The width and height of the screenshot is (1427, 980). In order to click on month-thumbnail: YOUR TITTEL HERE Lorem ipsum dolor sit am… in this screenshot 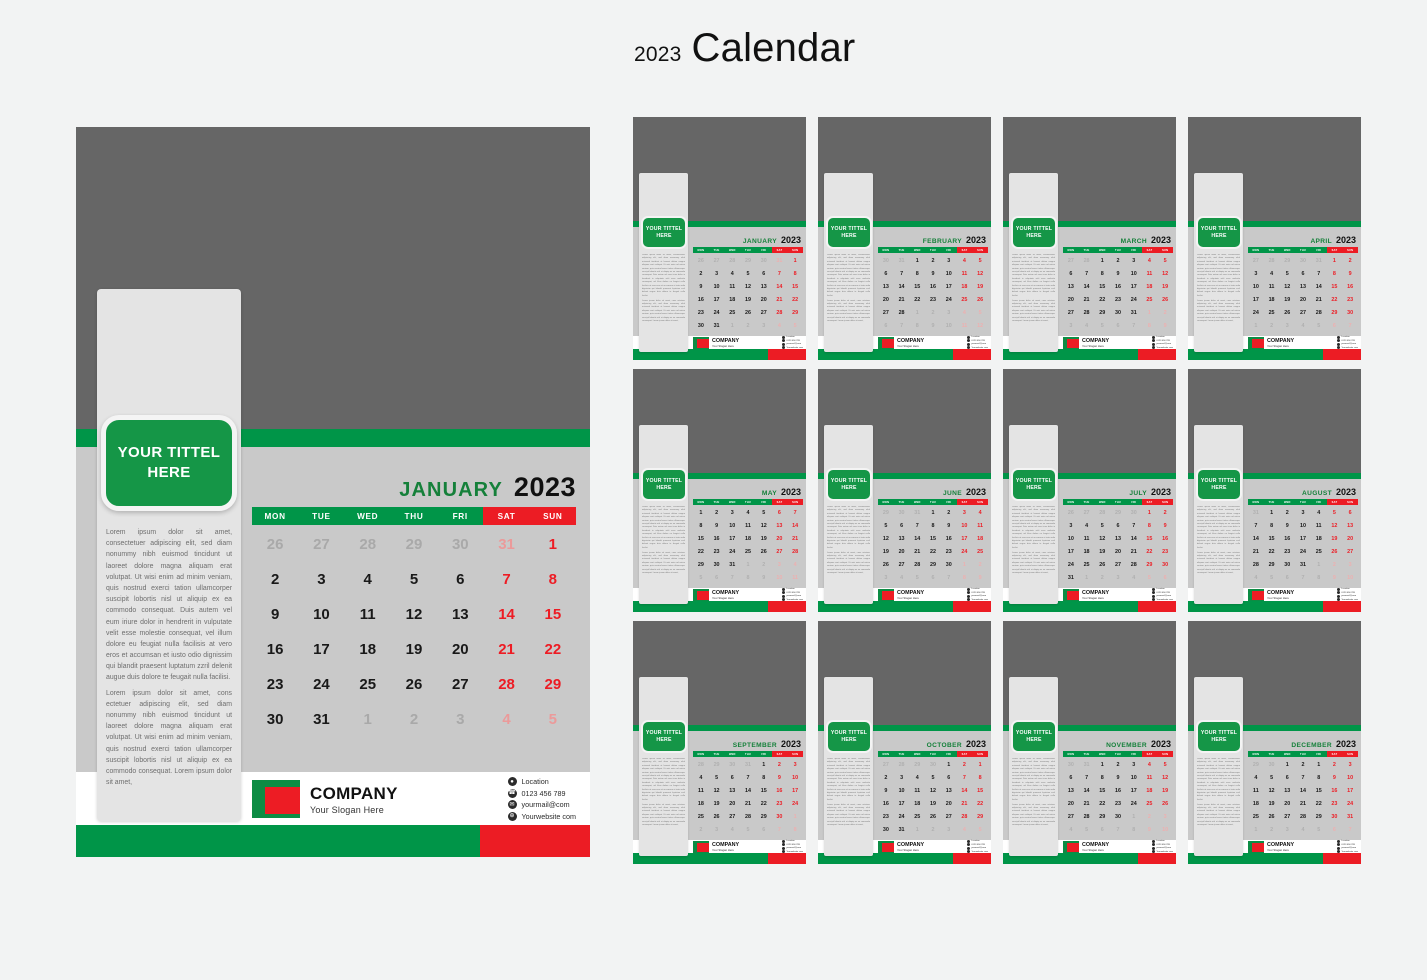, I will do `click(719, 742)`.